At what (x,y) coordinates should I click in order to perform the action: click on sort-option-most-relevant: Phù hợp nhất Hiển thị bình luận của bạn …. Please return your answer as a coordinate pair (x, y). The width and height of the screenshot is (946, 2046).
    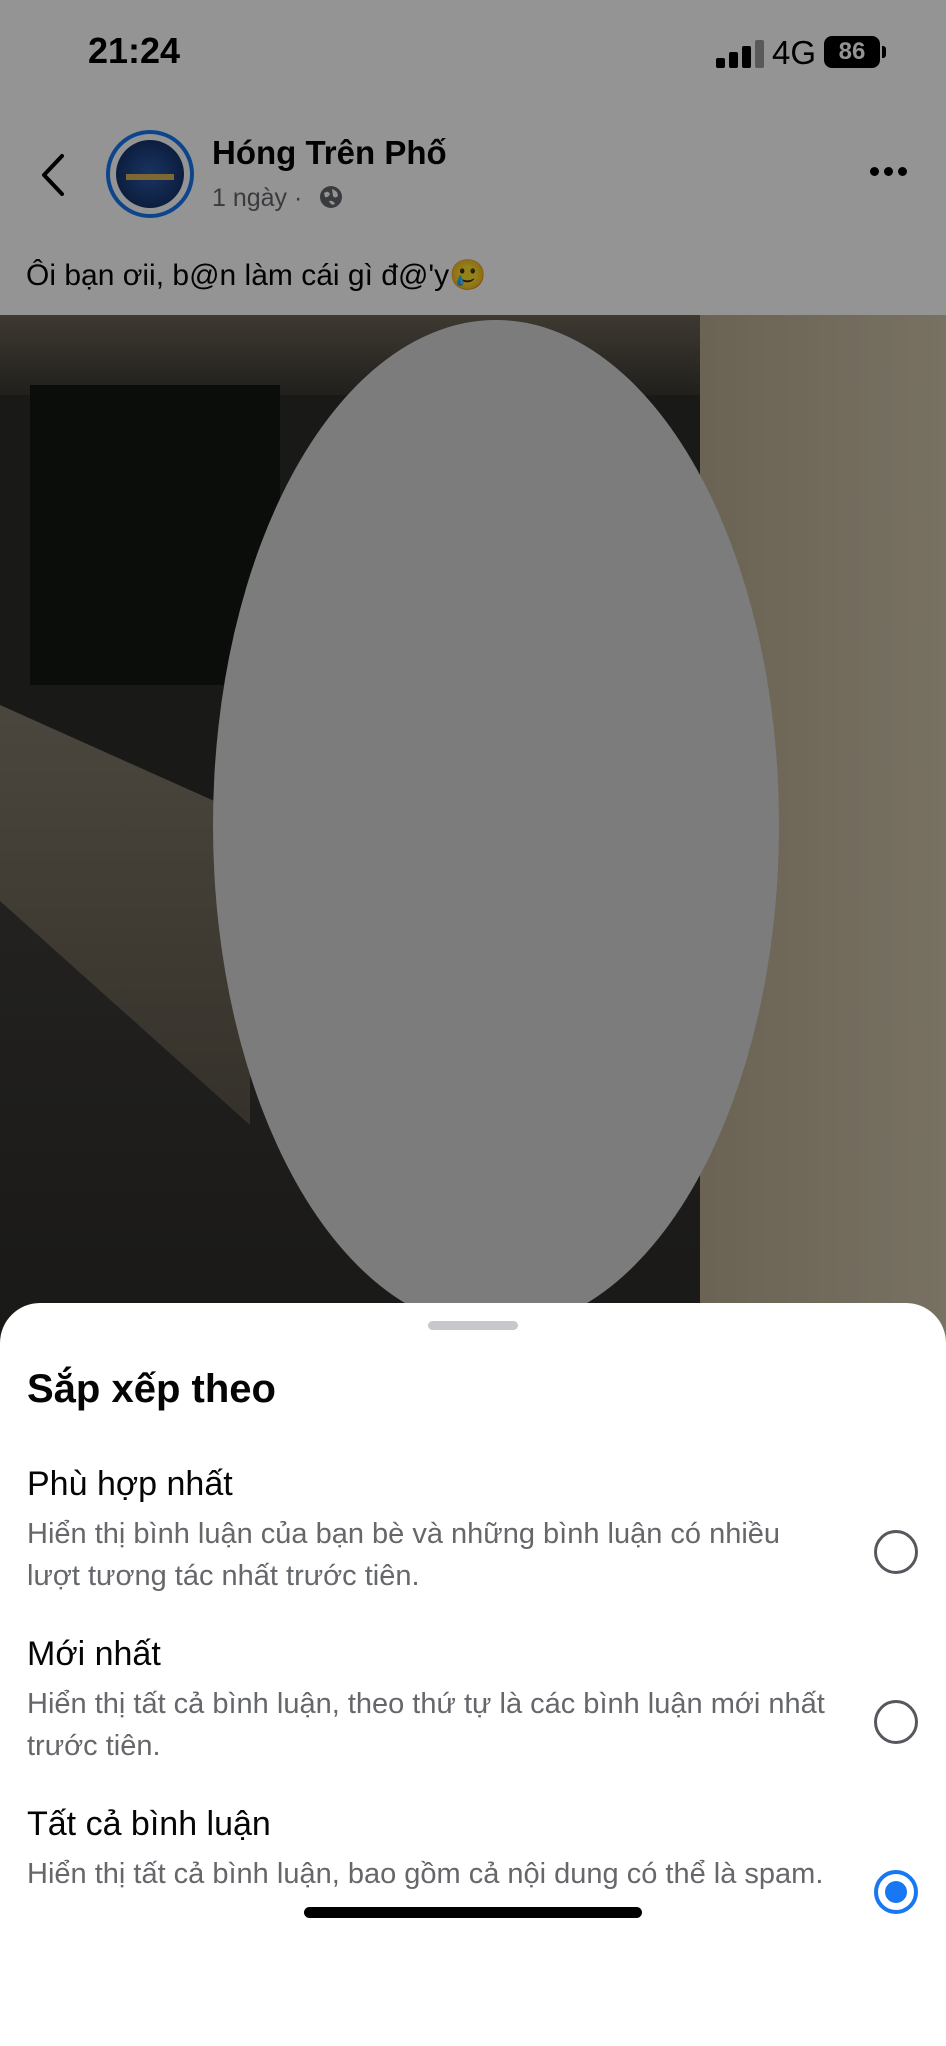
    Looking at the image, I should click on (473, 1545).